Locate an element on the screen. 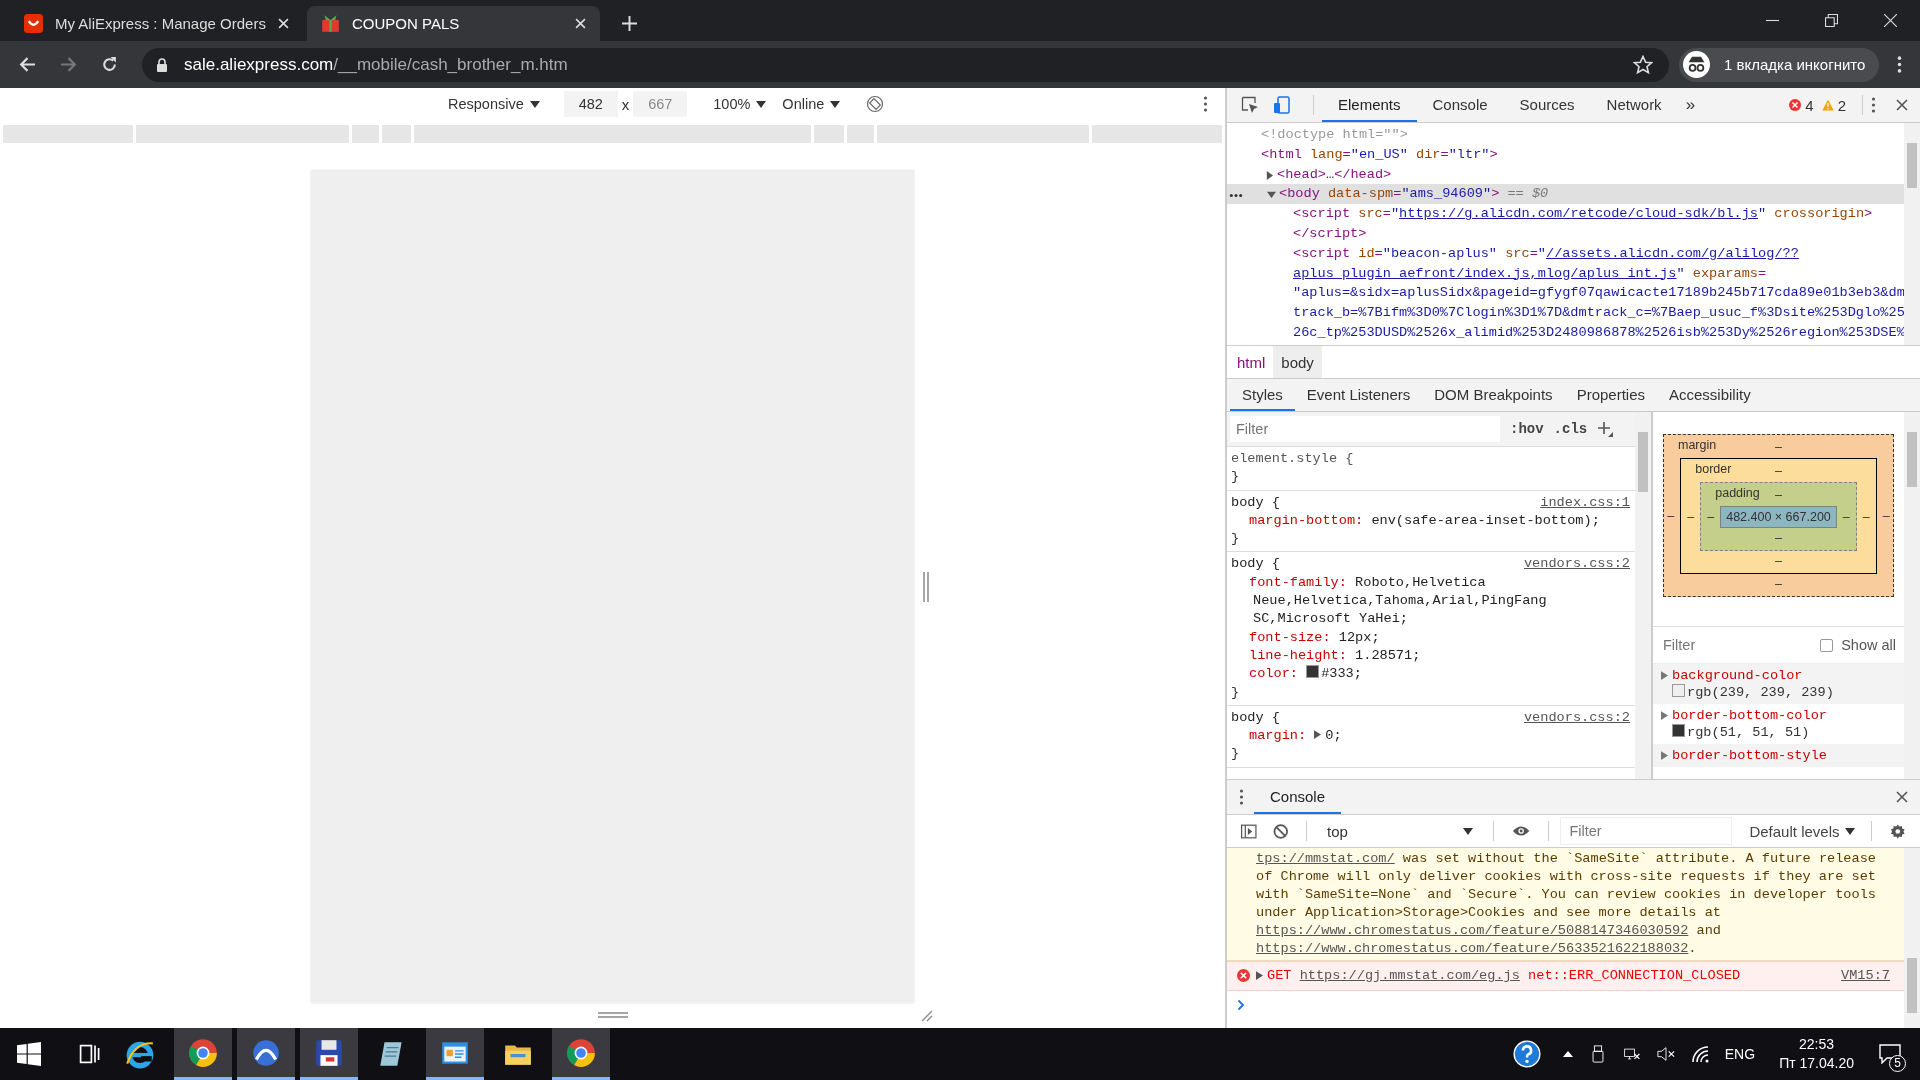 This screenshot has height=1080, width=1920. language-indicator: ENG is located at coordinates (1740, 1054).